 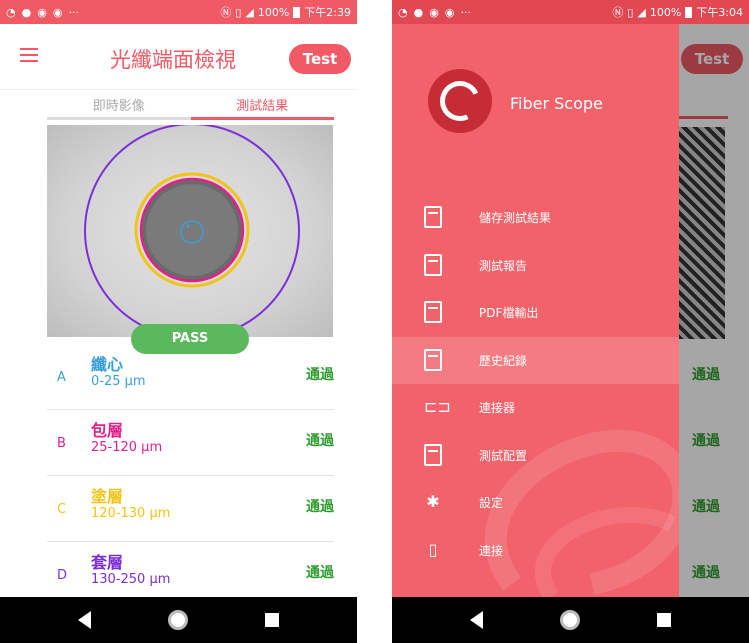 I want to click on menu-item-save-result: 儲存測試結果, so click(x=535, y=218).